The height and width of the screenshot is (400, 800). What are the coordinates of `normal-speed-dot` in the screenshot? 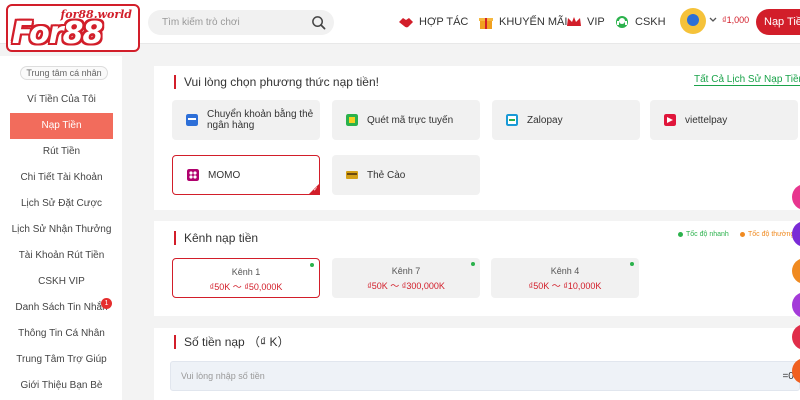 It's located at (742, 234).